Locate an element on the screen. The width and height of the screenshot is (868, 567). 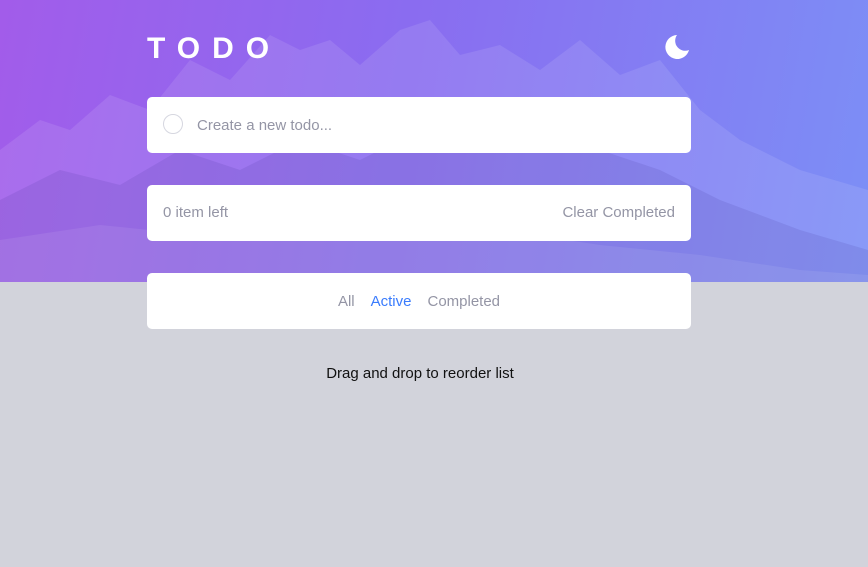
filter-bar: All Active Completed is located at coordinates (419, 301).